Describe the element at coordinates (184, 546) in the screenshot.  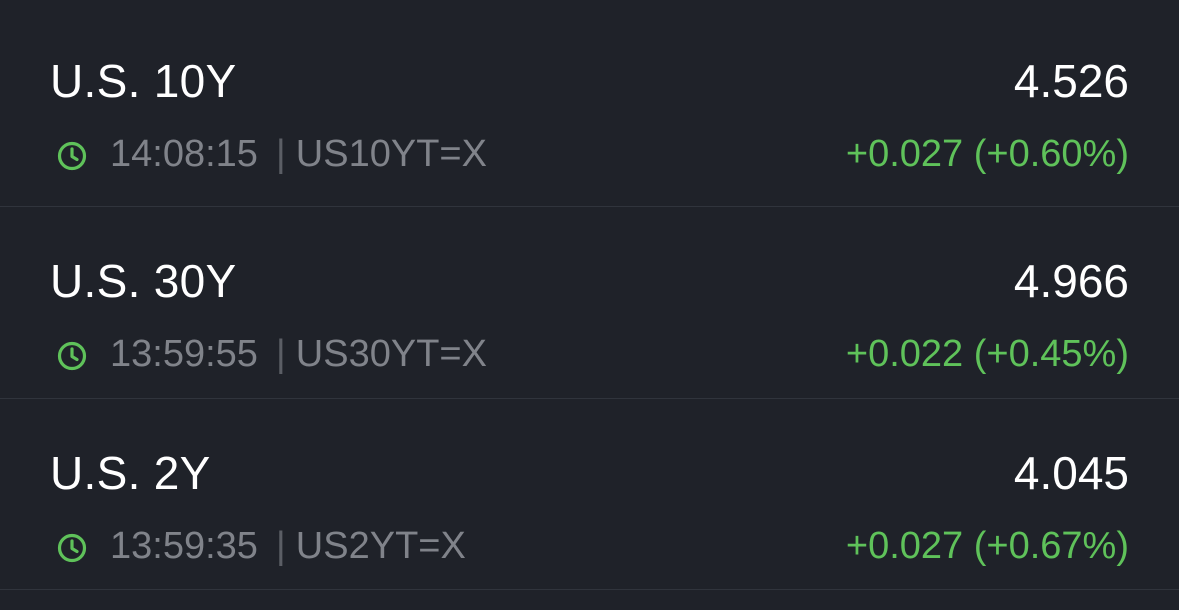
I see `quote-time: 13:59:35` at that location.